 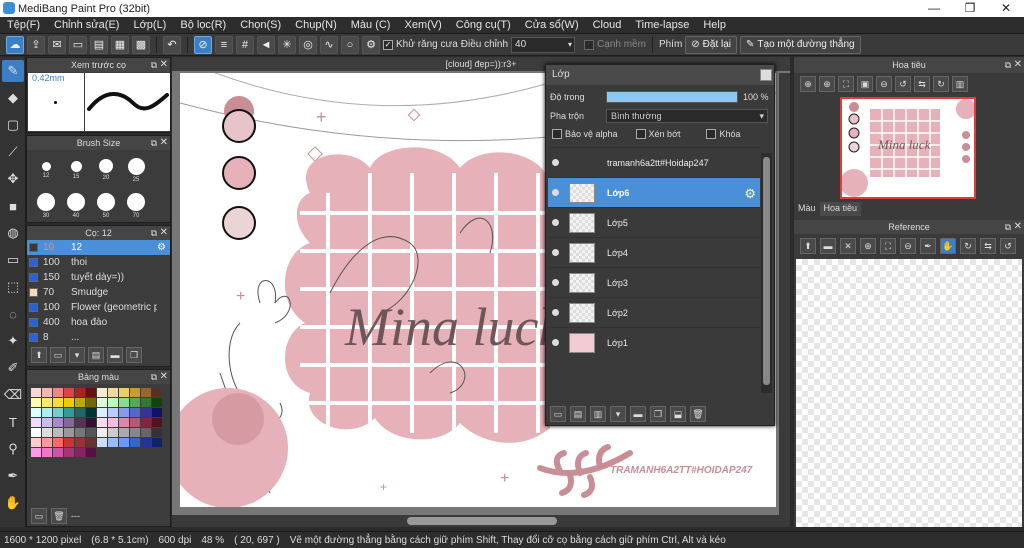 What do you see at coordinates (807, 209) in the screenshot?
I see `tab-color: Màu` at bounding box center [807, 209].